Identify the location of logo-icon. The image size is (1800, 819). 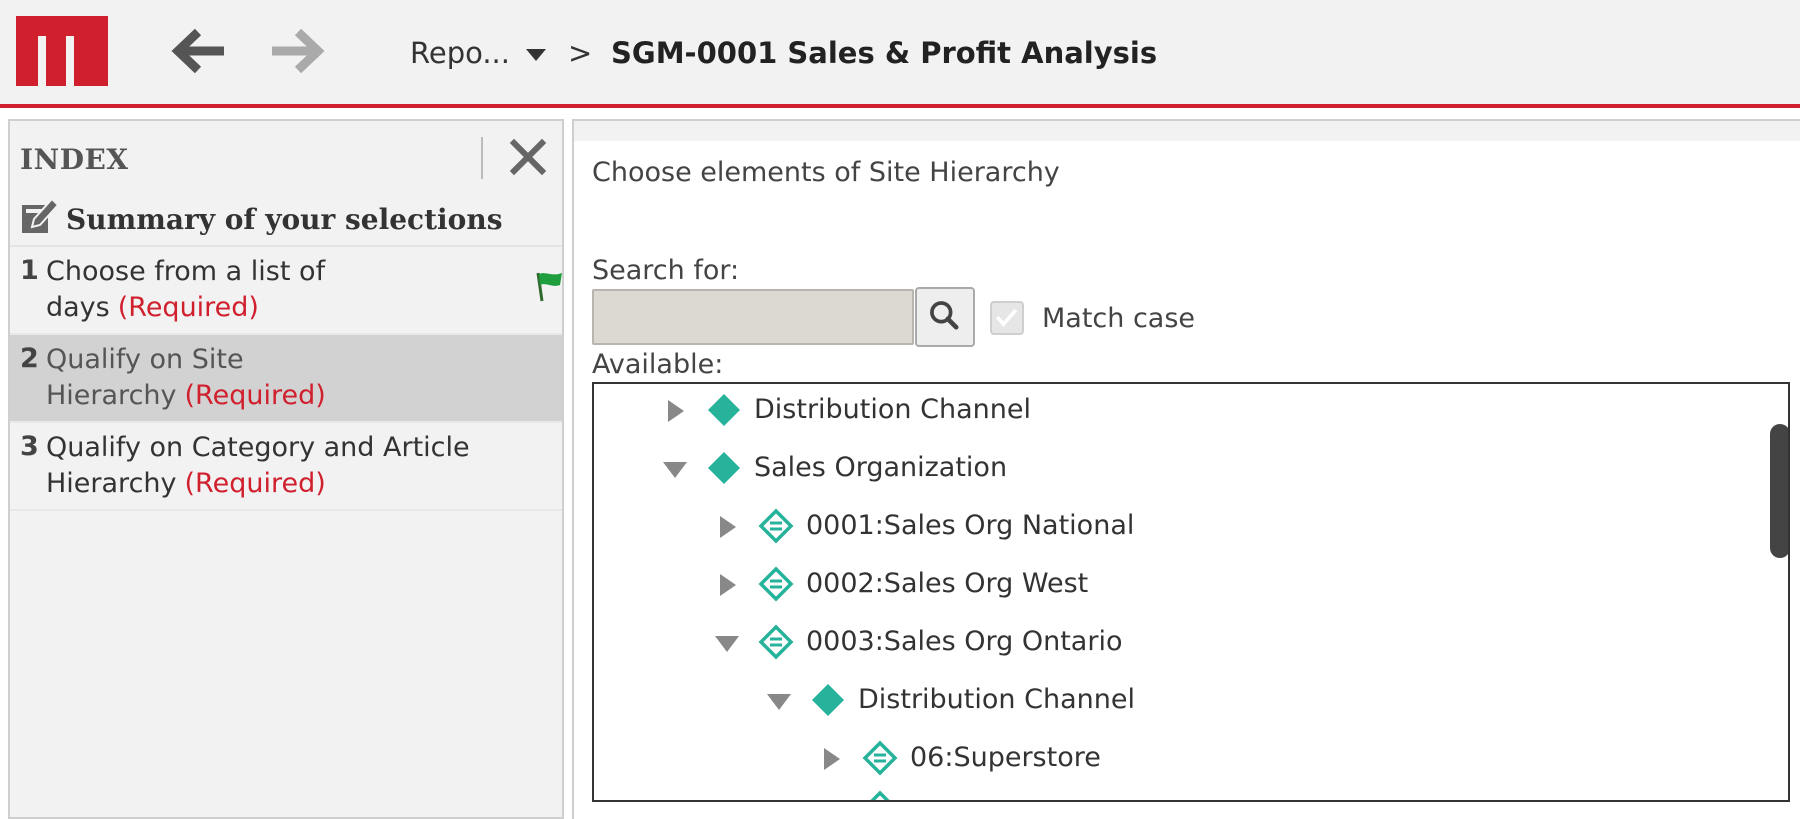
(62, 51).